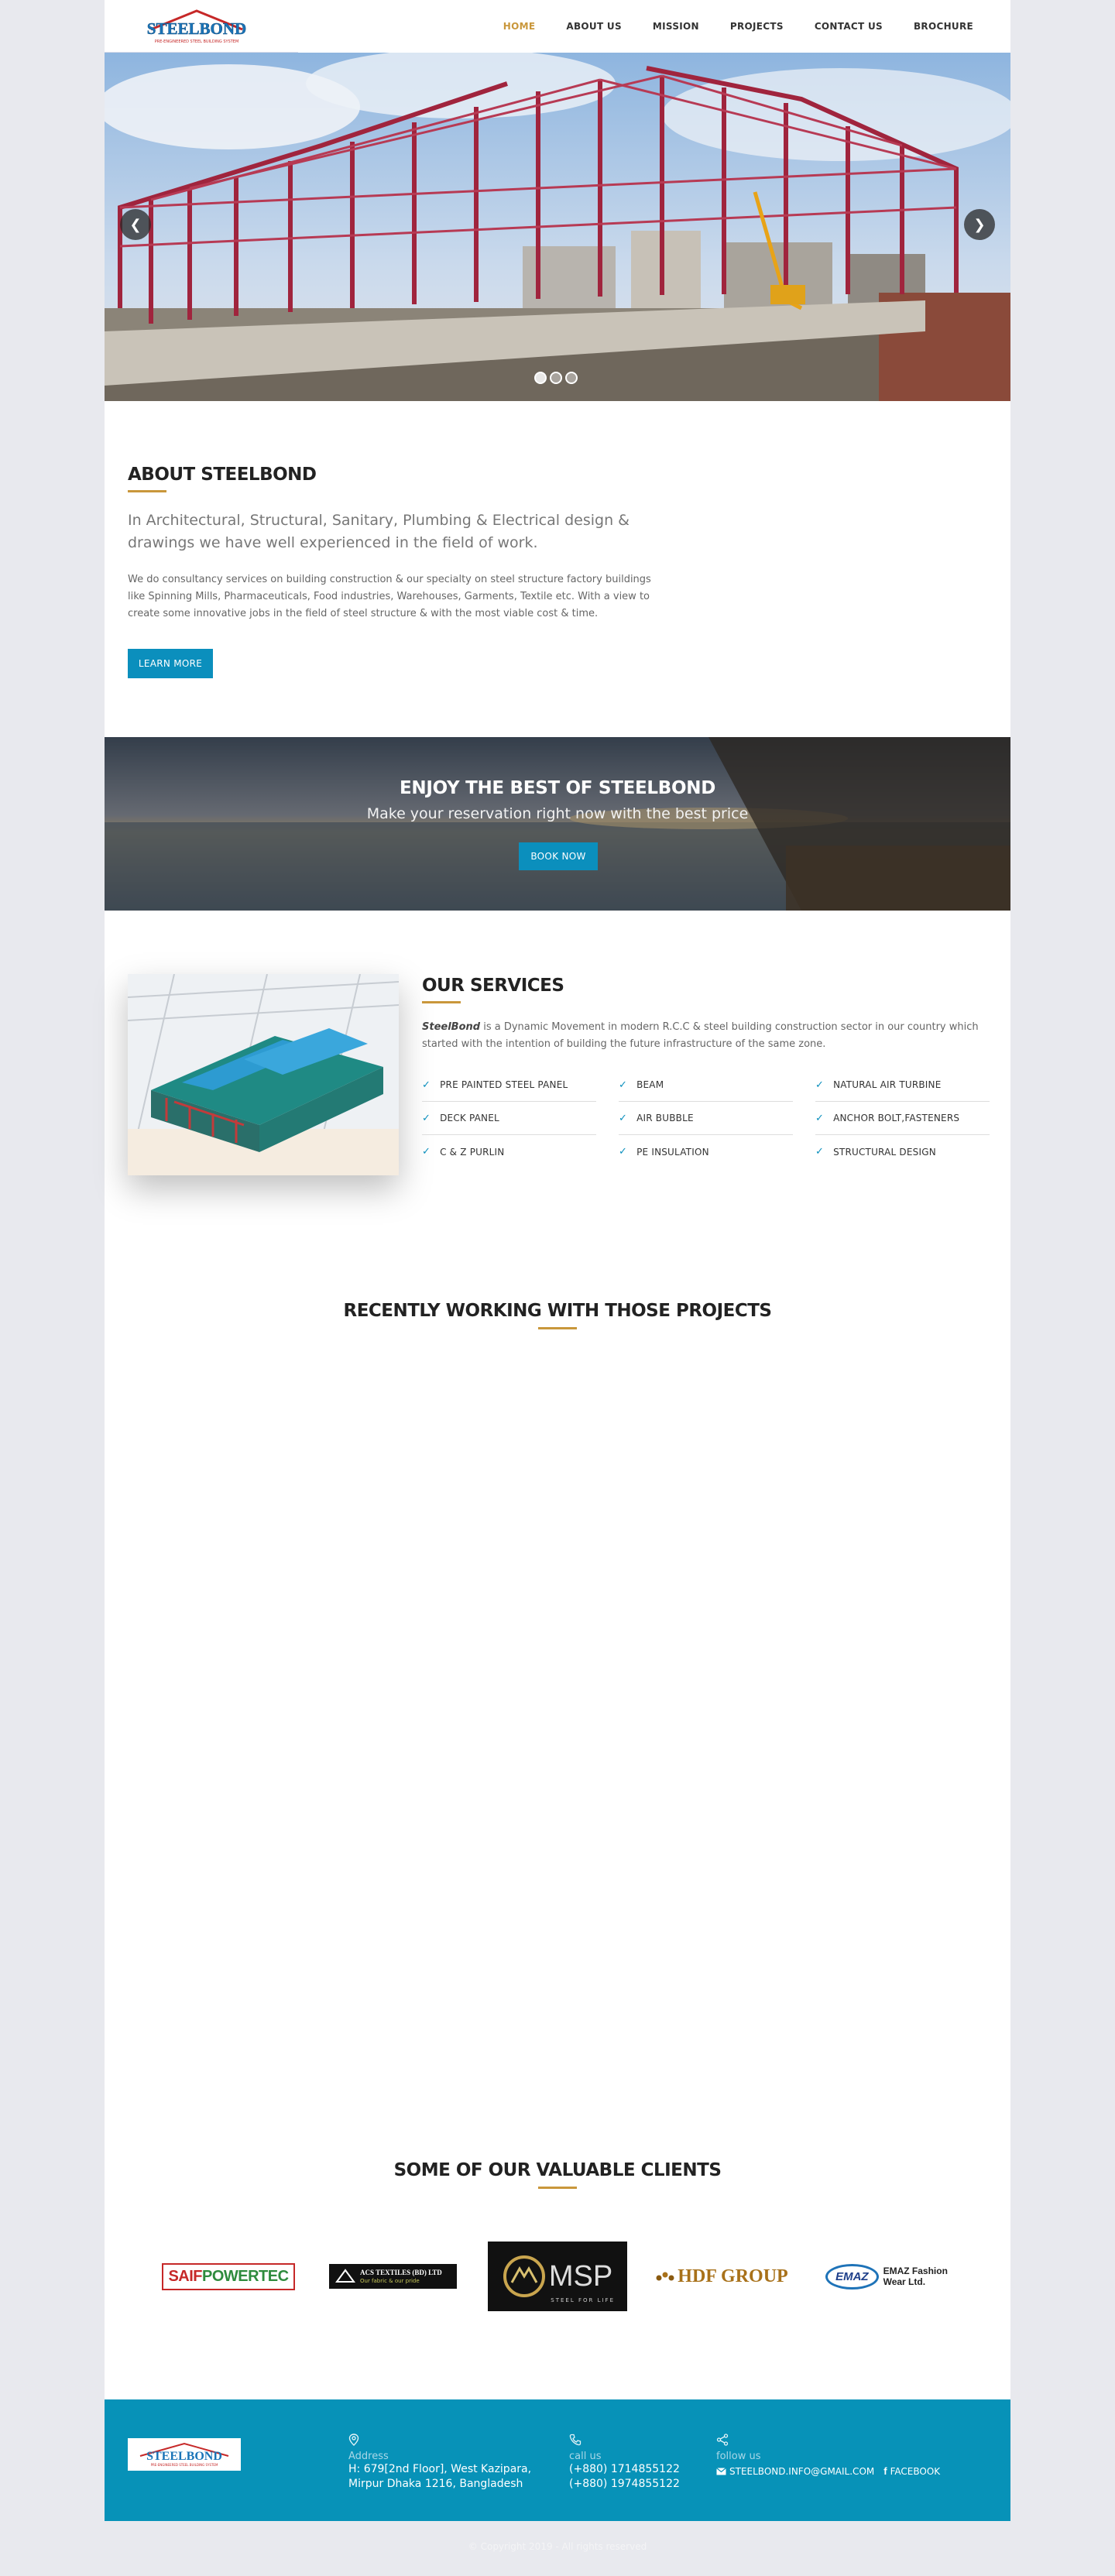  What do you see at coordinates (557, 1311) in the screenshot?
I see `projects-title: RECENTLY WORKING WITH THOSE PROJECTS` at bounding box center [557, 1311].